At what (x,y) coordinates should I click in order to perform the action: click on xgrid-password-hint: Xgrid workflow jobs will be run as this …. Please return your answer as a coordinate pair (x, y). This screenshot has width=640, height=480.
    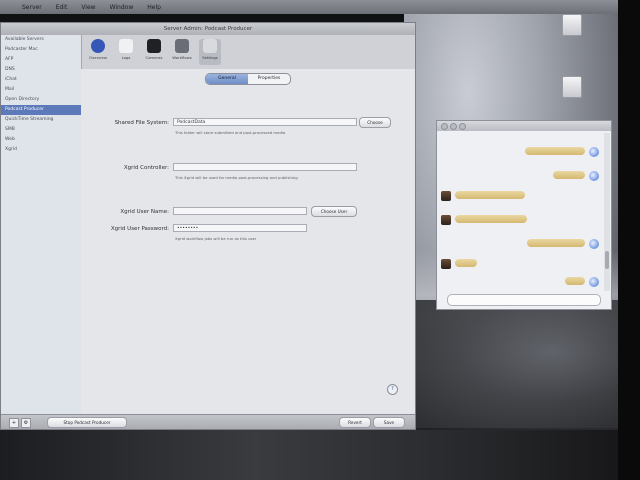
    Looking at the image, I should click on (216, 238).